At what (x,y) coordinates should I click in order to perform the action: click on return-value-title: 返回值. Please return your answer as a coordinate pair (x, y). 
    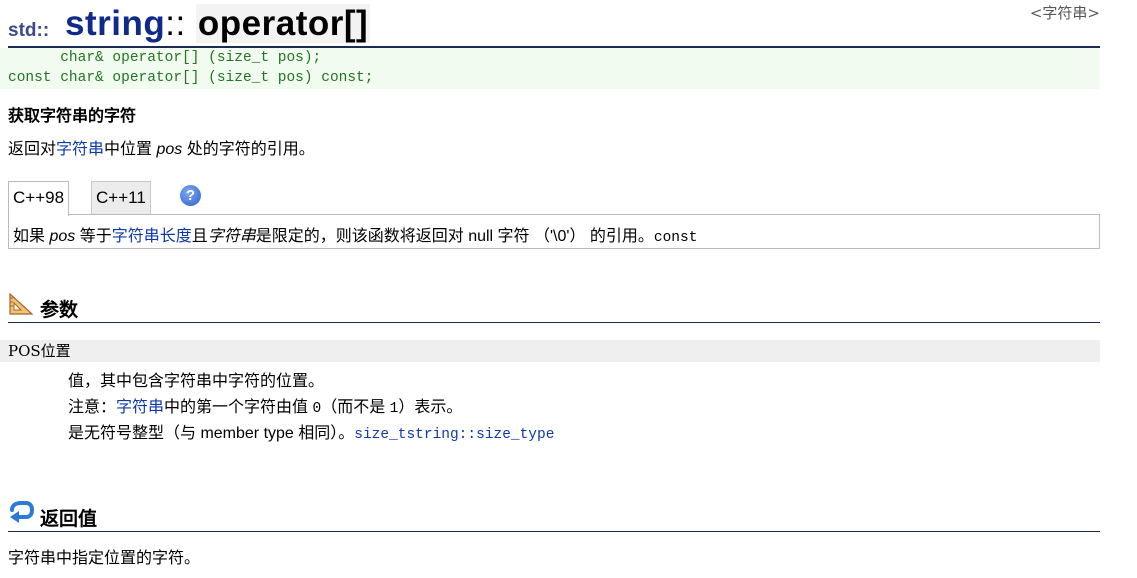
    Looking at the image, I should click on (69, 519).